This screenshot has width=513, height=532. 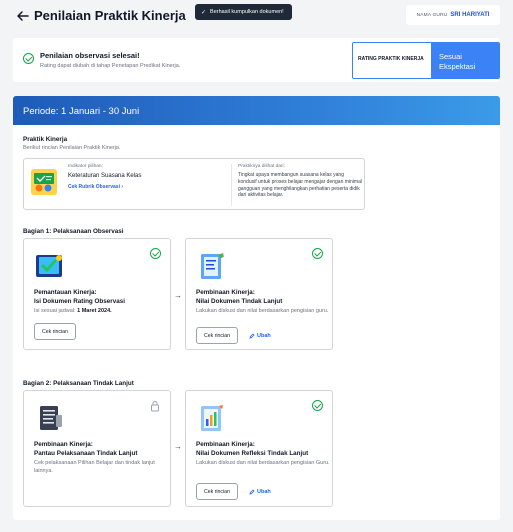 I want to click on classroom-illustration-icon, so click(x=44, y=182).